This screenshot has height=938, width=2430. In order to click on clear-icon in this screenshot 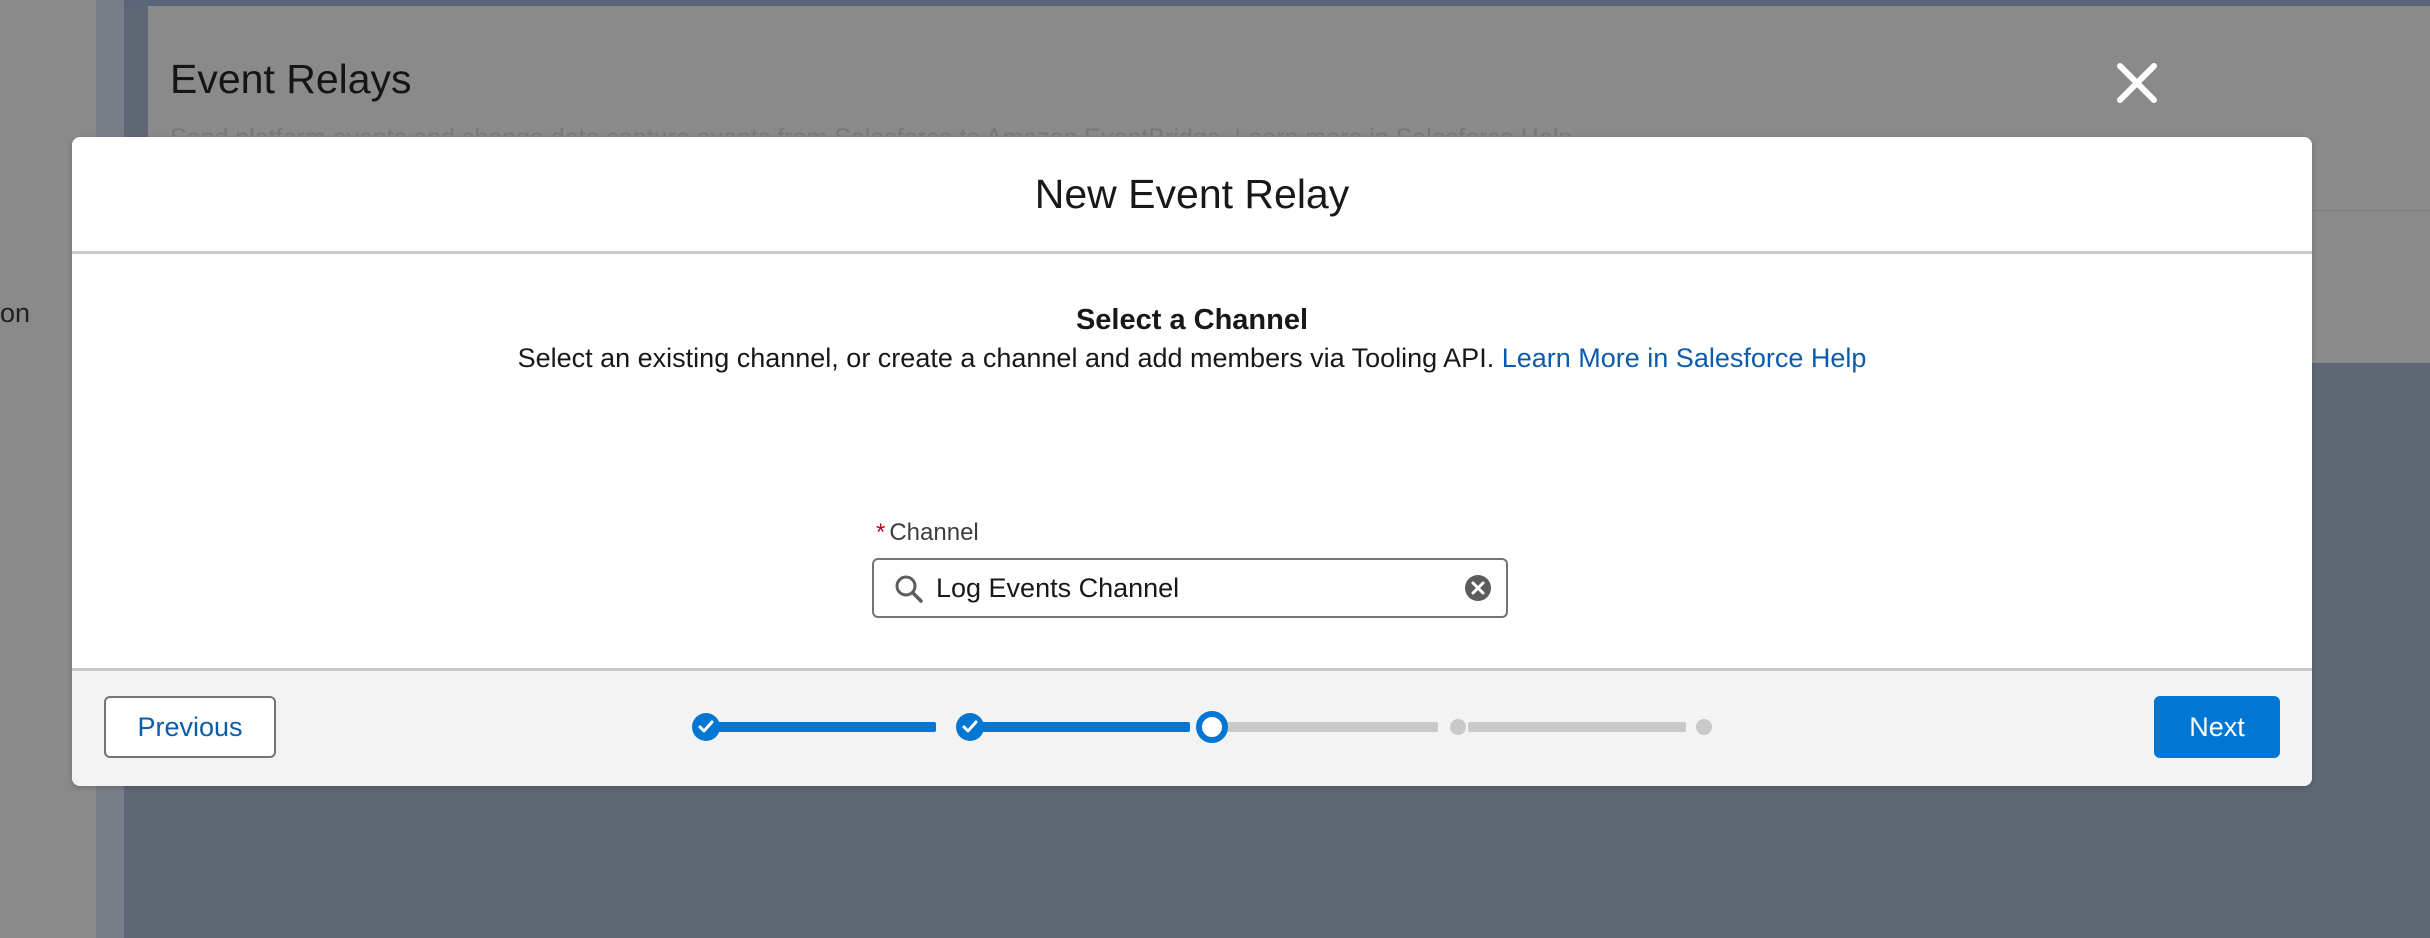, I will do `click(1478, 588)`.